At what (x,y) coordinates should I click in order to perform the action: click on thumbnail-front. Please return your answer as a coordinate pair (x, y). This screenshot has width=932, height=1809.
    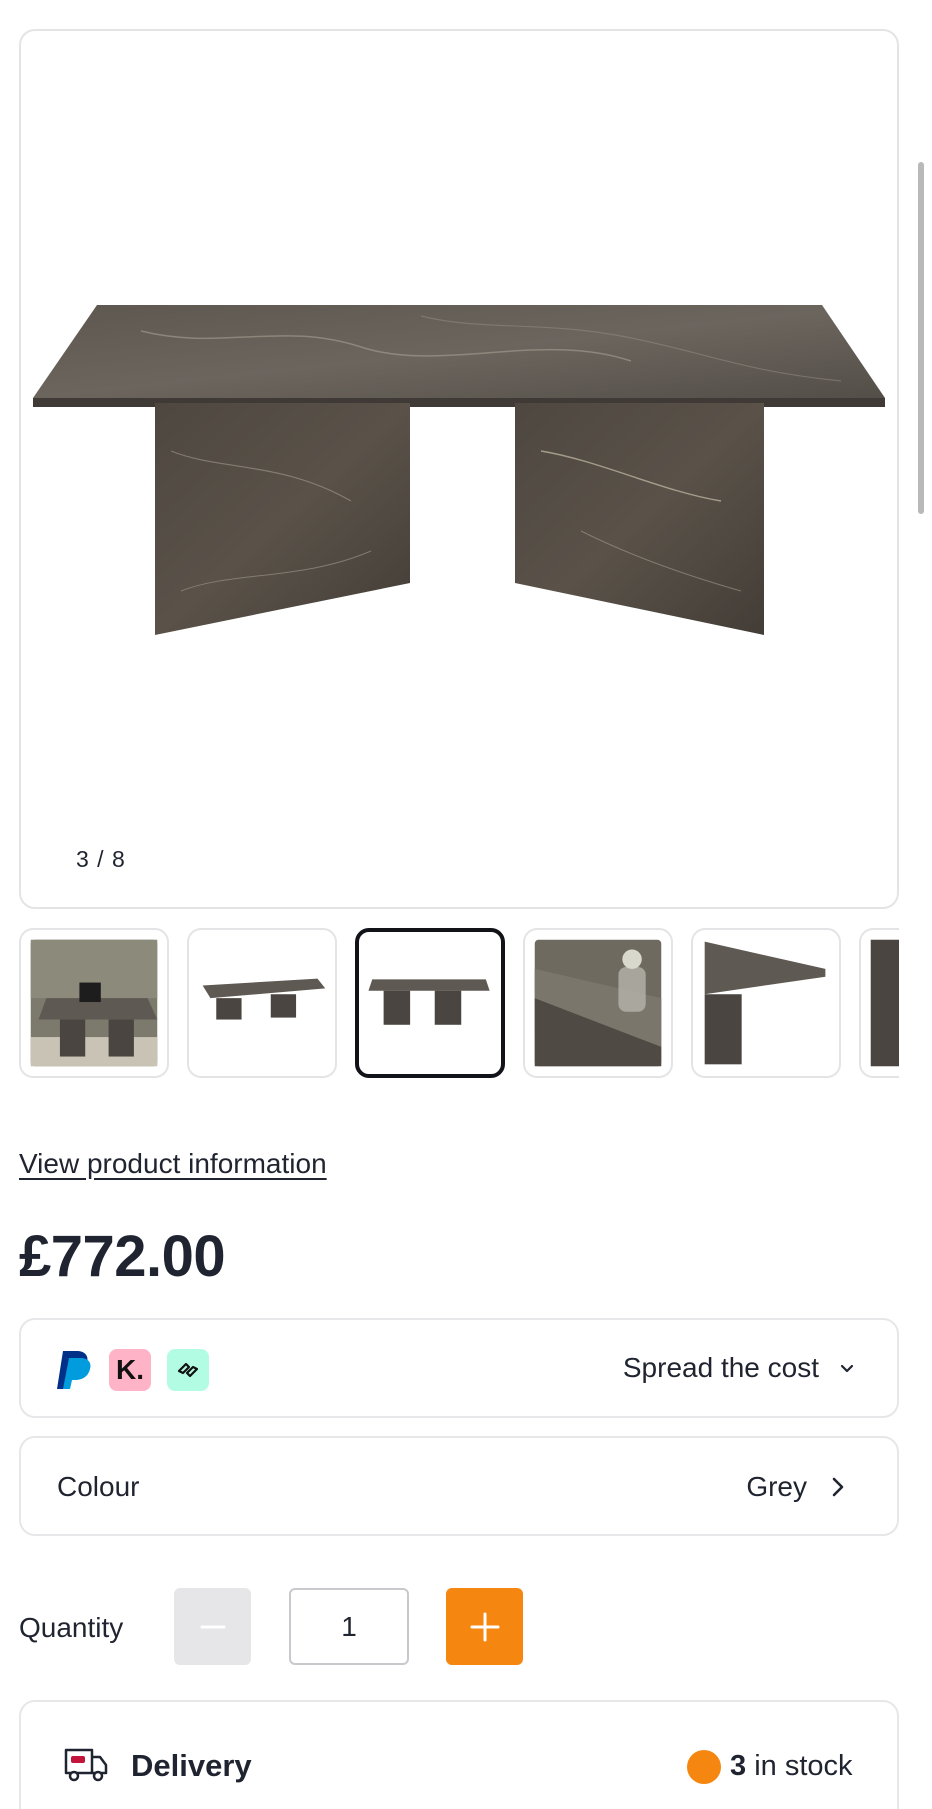
    Looking at the image, I should click on (430, 1003).